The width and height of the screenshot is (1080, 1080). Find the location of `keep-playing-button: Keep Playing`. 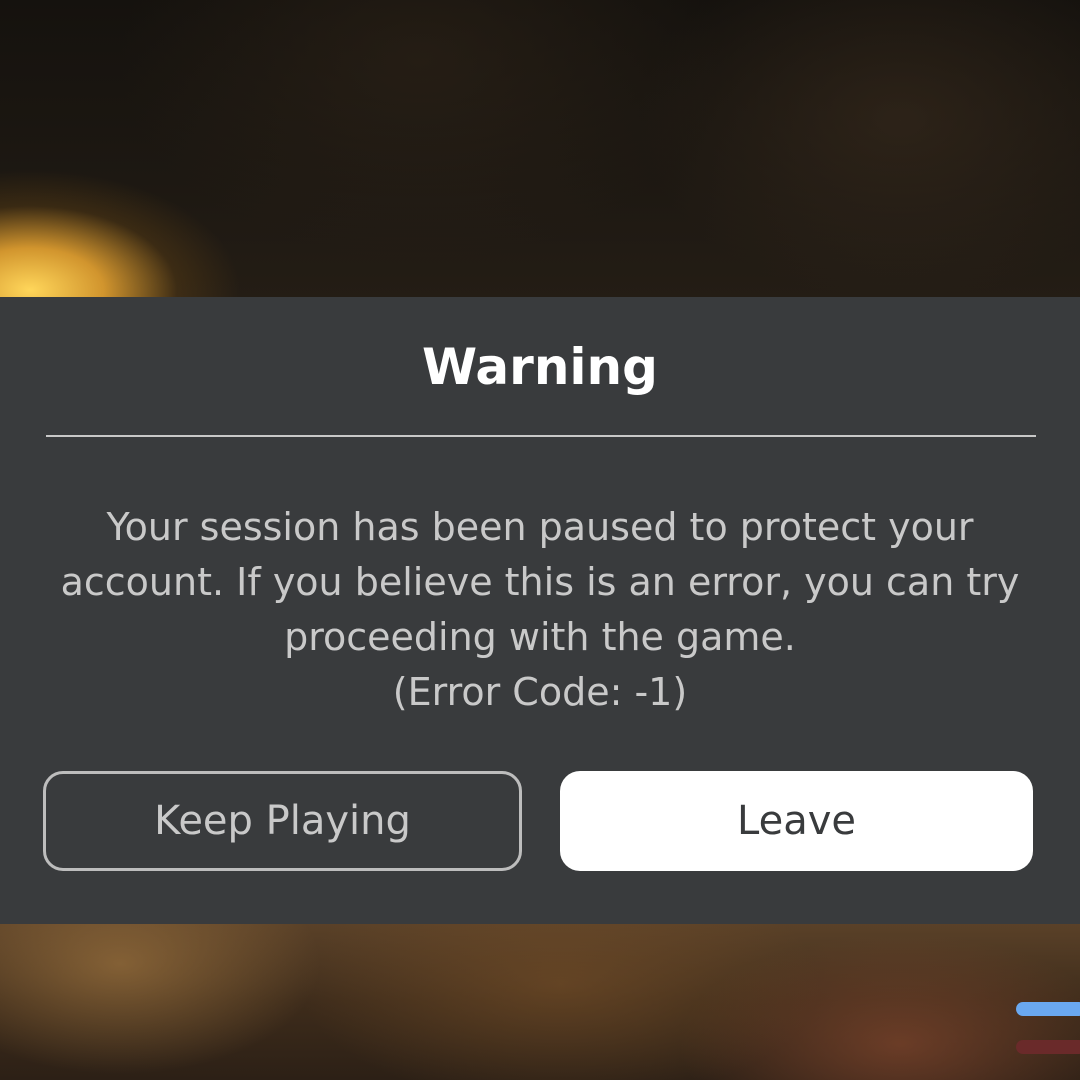

keep-playing-button: Keep Playing is located at coordinates (282, 821).